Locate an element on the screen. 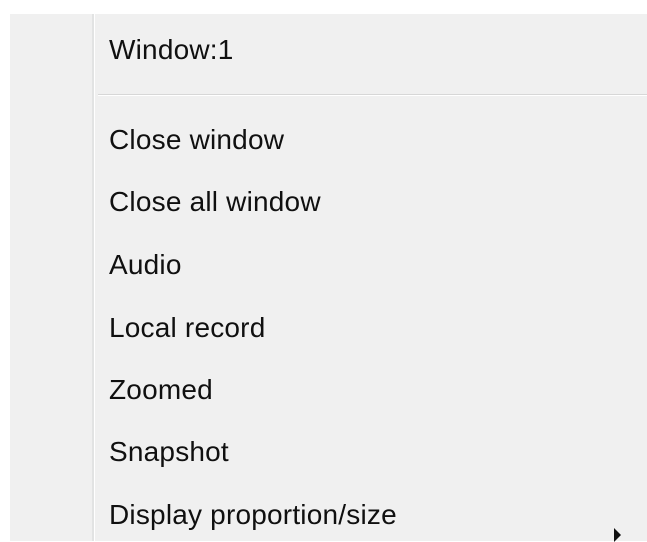 This screenshot has width=647, height=542. chevron-right-icon is located at coordinates (617, 535).